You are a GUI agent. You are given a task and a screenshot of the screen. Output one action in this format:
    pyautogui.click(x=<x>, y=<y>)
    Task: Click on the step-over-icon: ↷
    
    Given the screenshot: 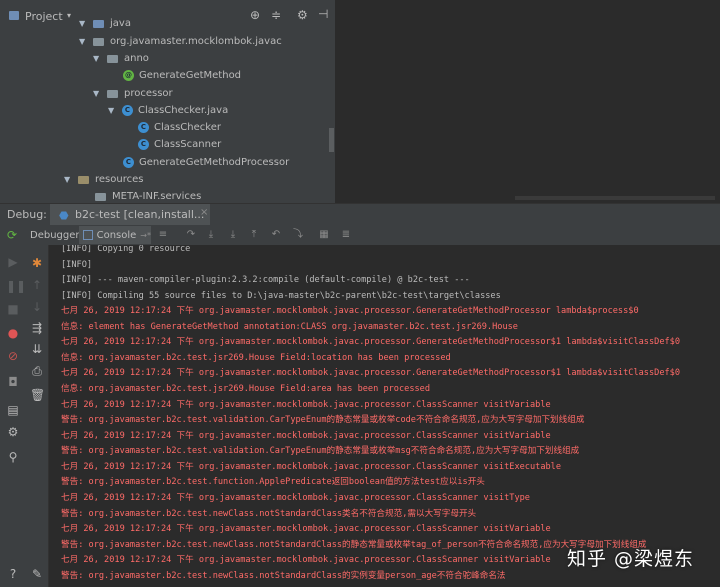 What is the action you would take?
    pyautogui.click(x=191, y=235)
    